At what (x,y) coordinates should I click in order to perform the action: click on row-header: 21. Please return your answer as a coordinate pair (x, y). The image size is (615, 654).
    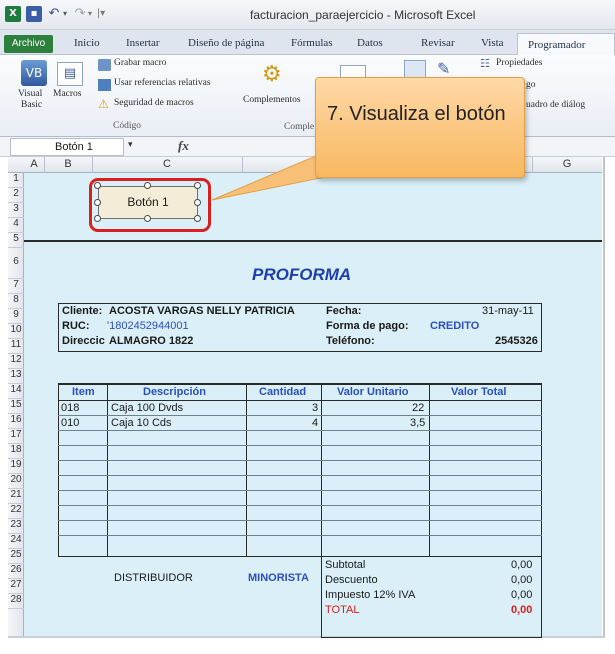
    Looking at the image, I should click on (16, 496).